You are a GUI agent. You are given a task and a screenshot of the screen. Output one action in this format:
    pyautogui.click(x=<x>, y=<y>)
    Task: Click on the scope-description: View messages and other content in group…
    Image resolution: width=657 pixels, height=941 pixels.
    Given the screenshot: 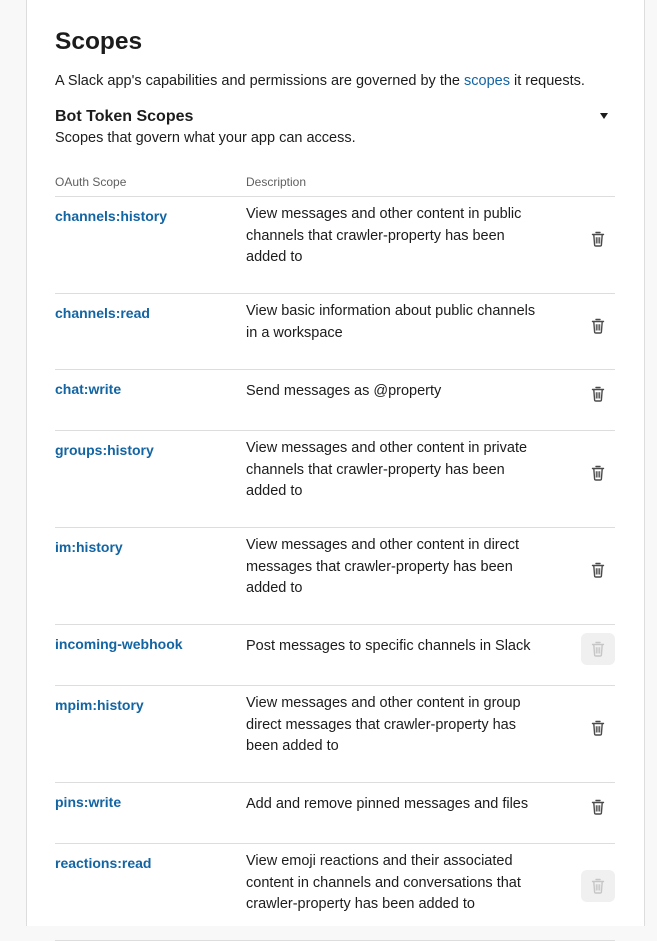 What is the action you would take?
    pyautogui.click(x=383, y=725)
    